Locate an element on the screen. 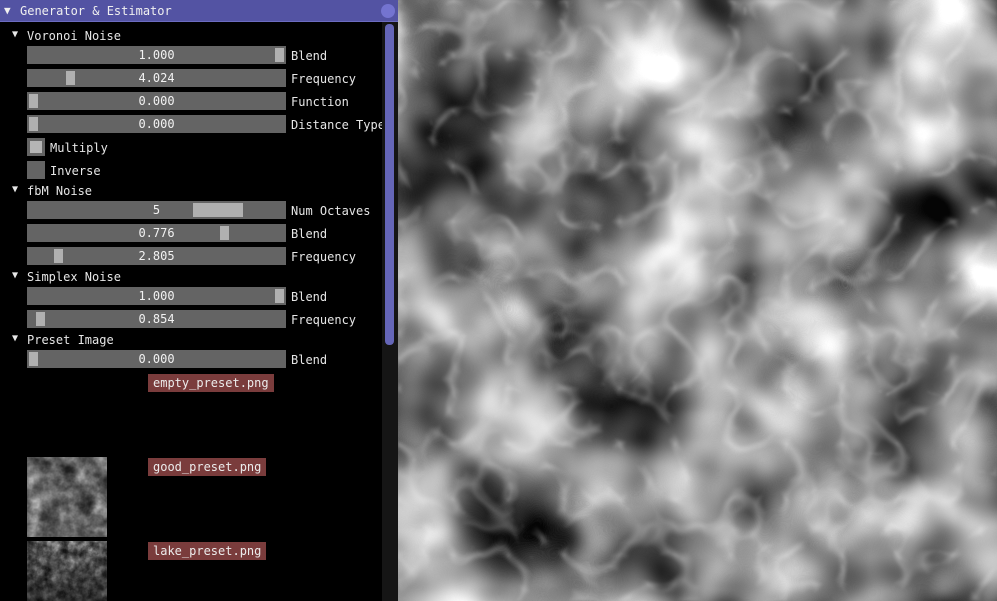 This screenshot has width=997, height=601. multiply-checkbox is located at coordinates (36, 147).